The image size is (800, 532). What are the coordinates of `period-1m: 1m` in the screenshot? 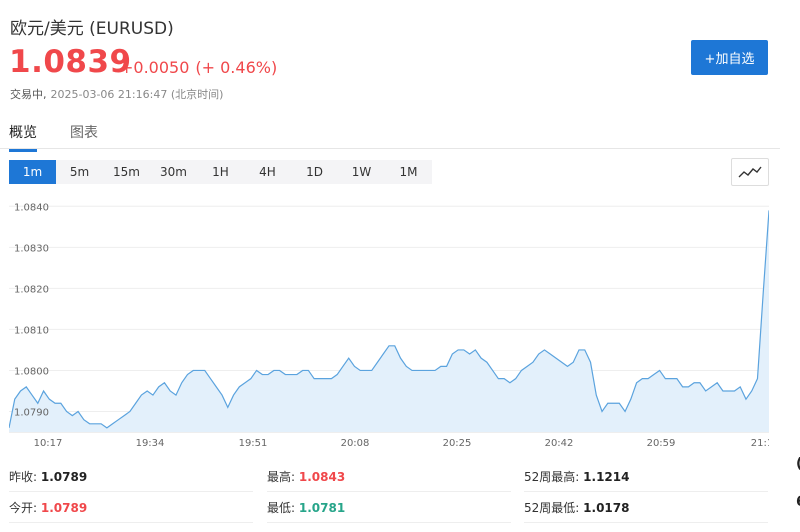 It's located at (32, 172).